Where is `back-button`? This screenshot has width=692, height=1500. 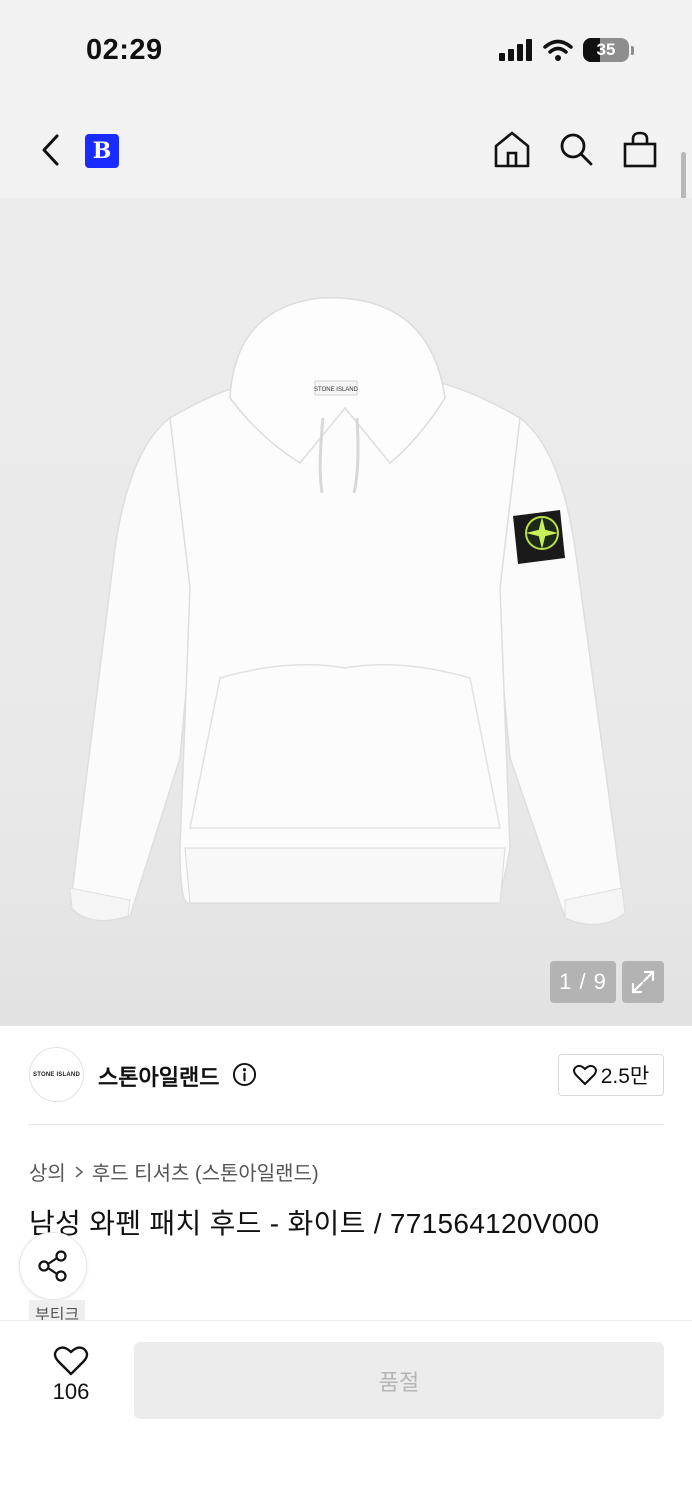 back-button is located at coordinates (50, 150).